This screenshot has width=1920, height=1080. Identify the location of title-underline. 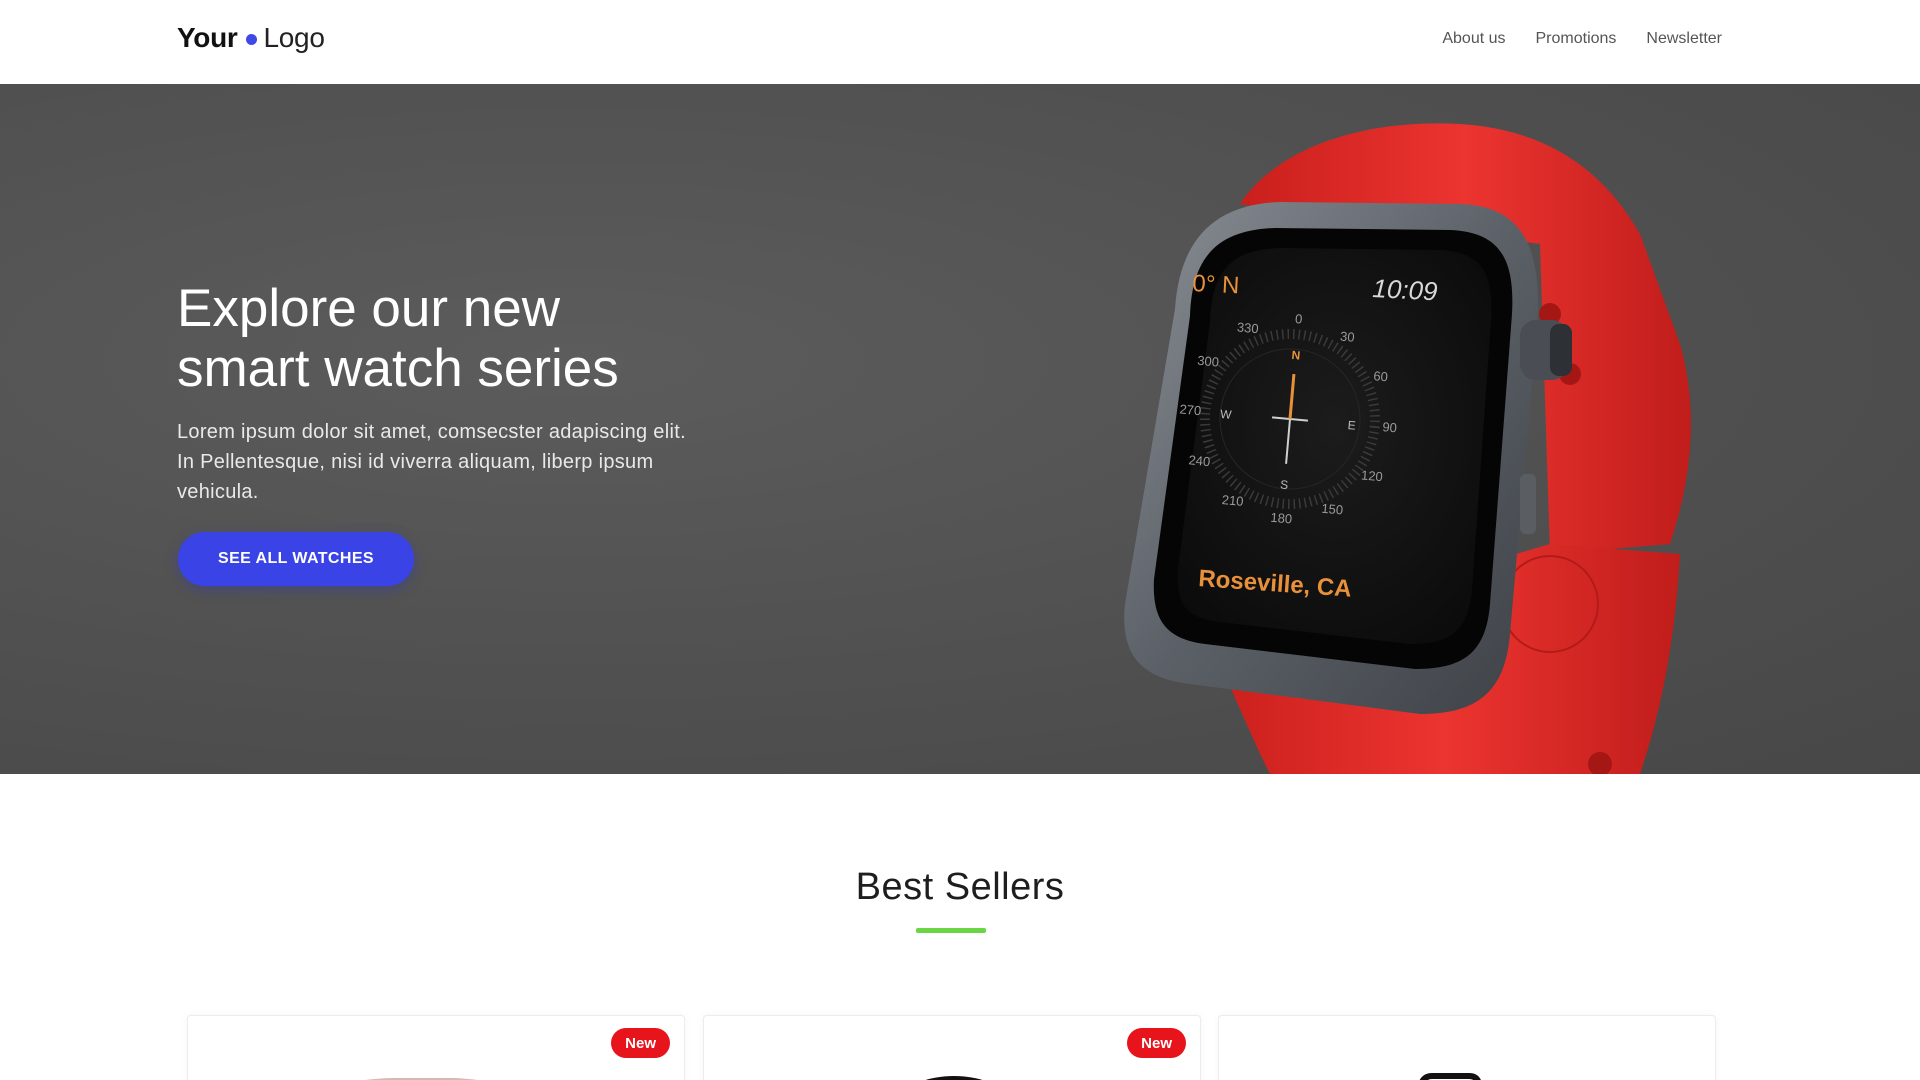
(951, 930).